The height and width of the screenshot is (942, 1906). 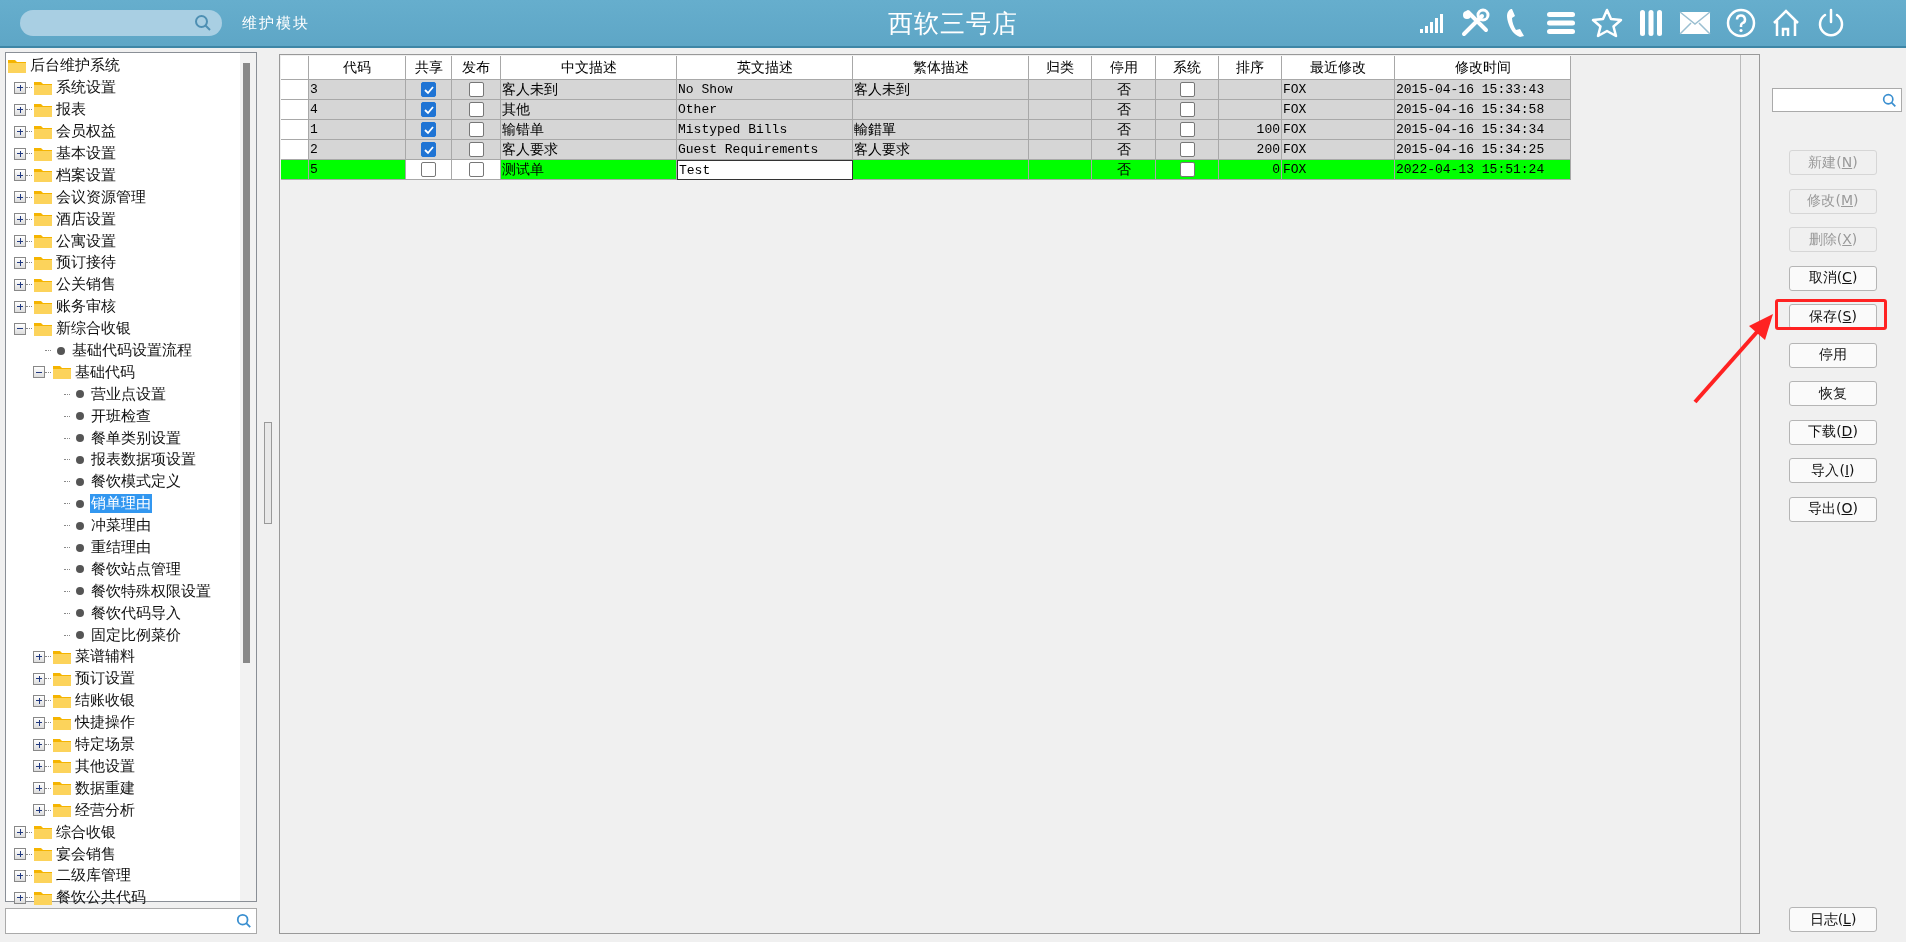 I want to click on tree-item: 二级库管理, so click(x=93, y=876).